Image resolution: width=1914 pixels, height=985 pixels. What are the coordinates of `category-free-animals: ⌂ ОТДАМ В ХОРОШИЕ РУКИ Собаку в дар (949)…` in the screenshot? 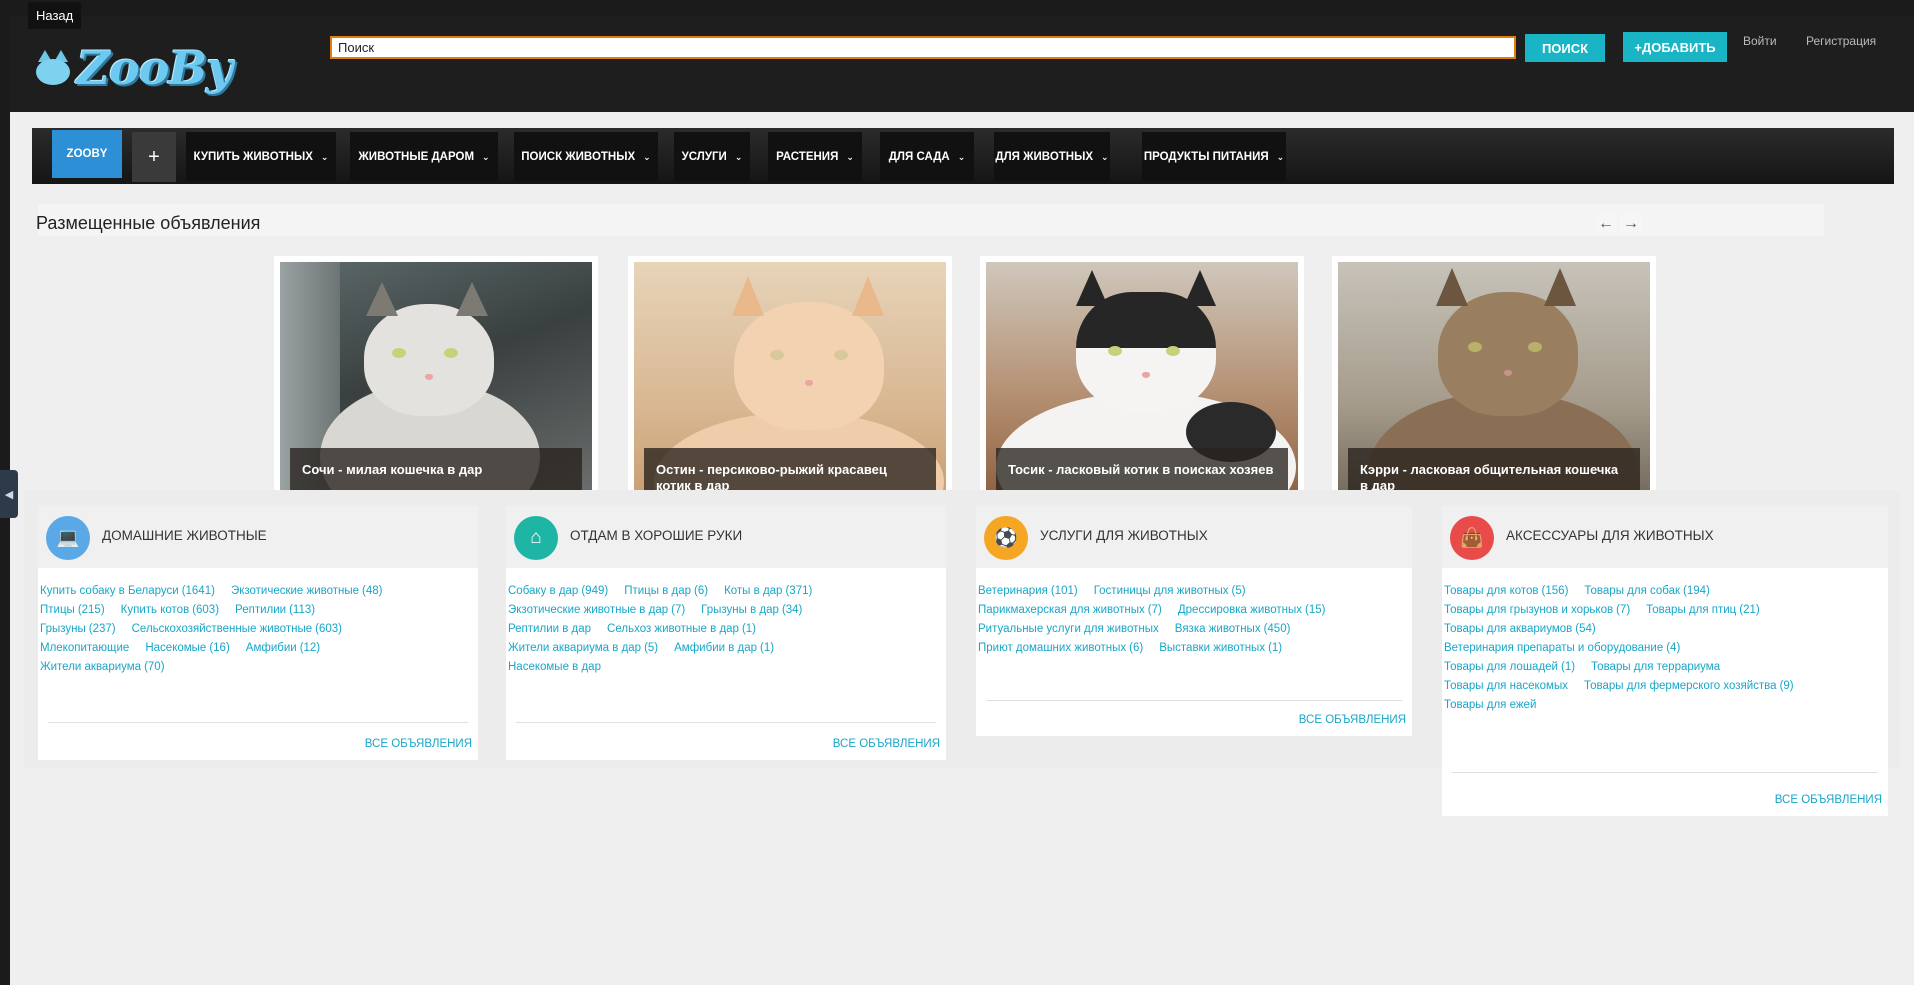 It's located at (726, 633).